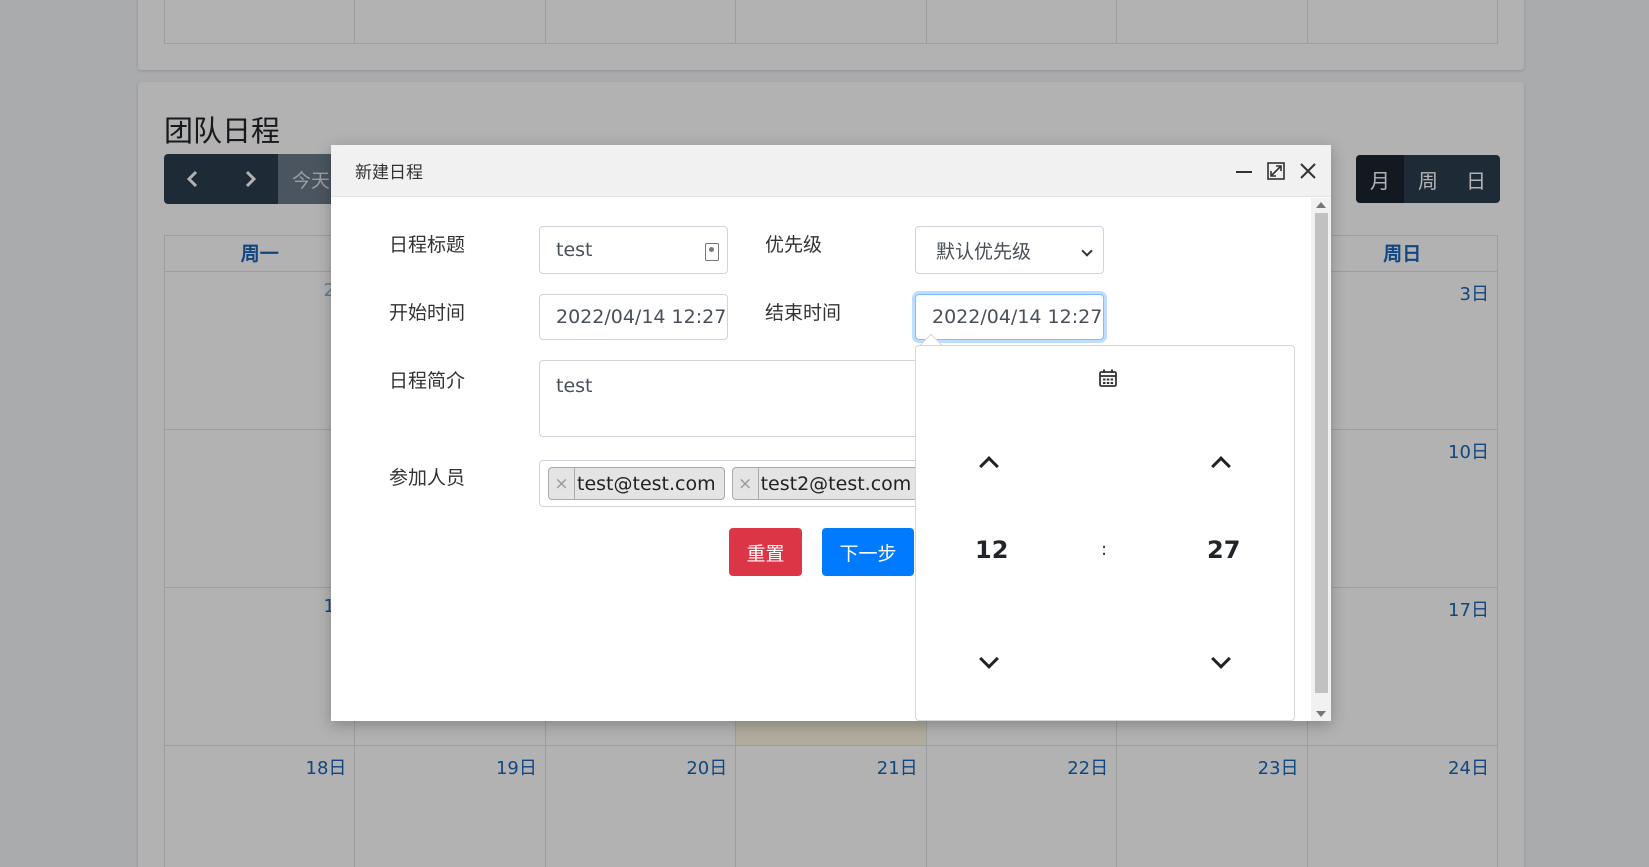  What do you see at coordinates (574, 250) in the screenshot?
I see `title-input-value: test` at bounding box center [574, 250].